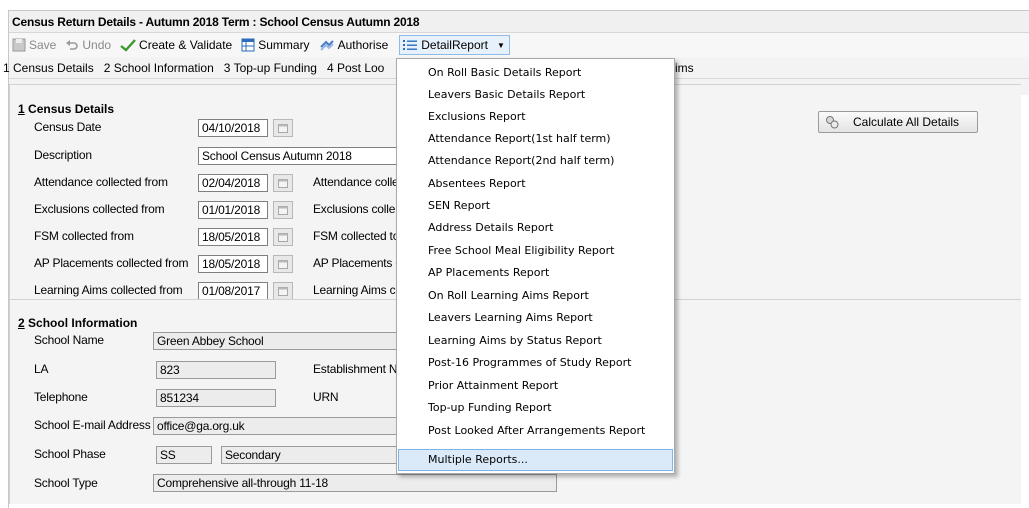  I want to click on menu-item-address-details: Address Details Report, so click(535, 228).